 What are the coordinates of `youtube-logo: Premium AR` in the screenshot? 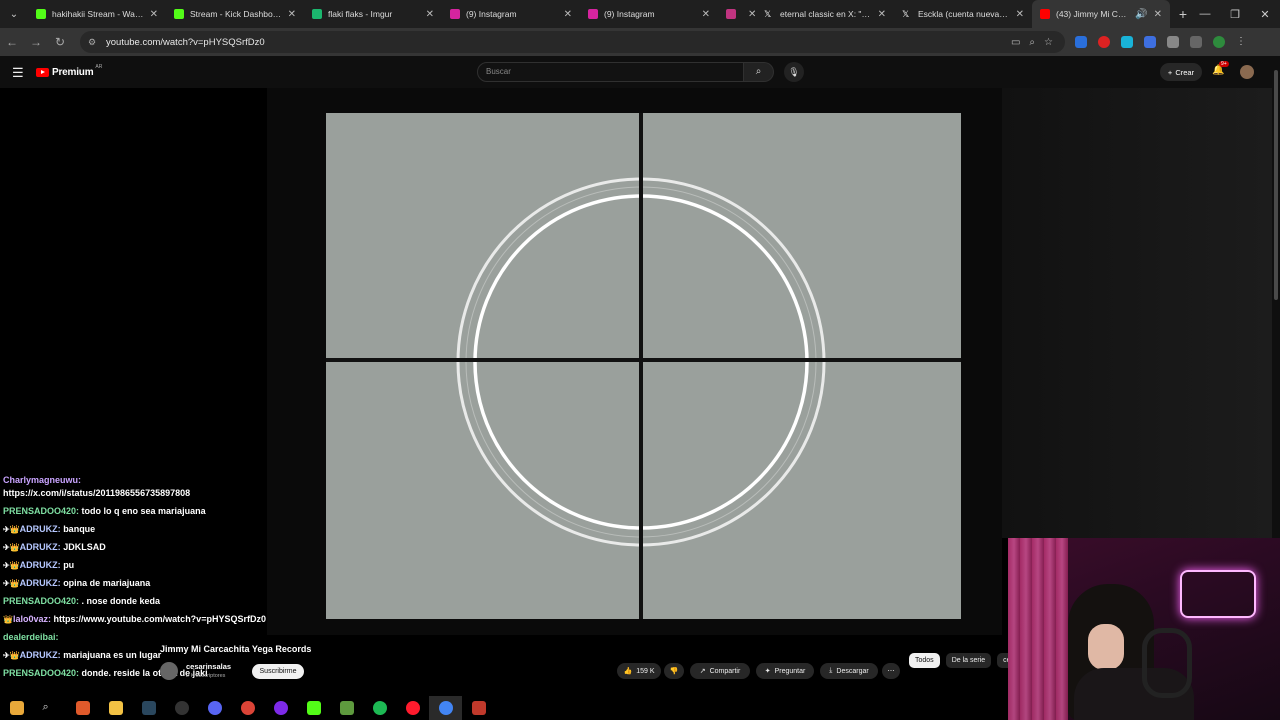 It's located at (69, 71).